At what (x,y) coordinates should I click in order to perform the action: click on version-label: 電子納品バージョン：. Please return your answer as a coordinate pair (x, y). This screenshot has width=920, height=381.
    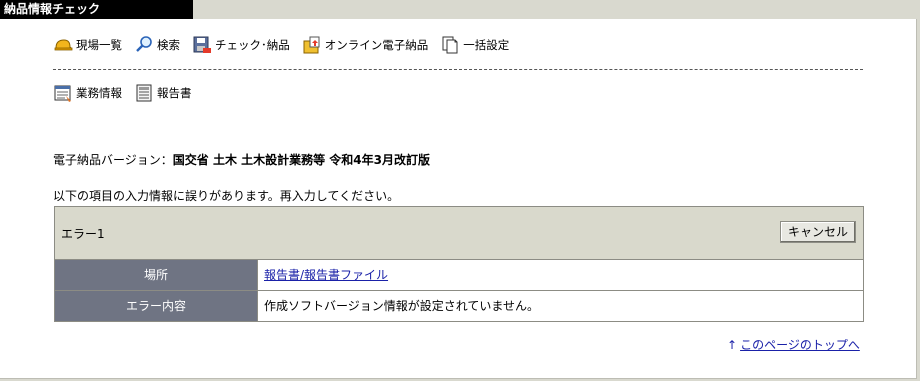
    Looking at the image, I should click on (113, 160).